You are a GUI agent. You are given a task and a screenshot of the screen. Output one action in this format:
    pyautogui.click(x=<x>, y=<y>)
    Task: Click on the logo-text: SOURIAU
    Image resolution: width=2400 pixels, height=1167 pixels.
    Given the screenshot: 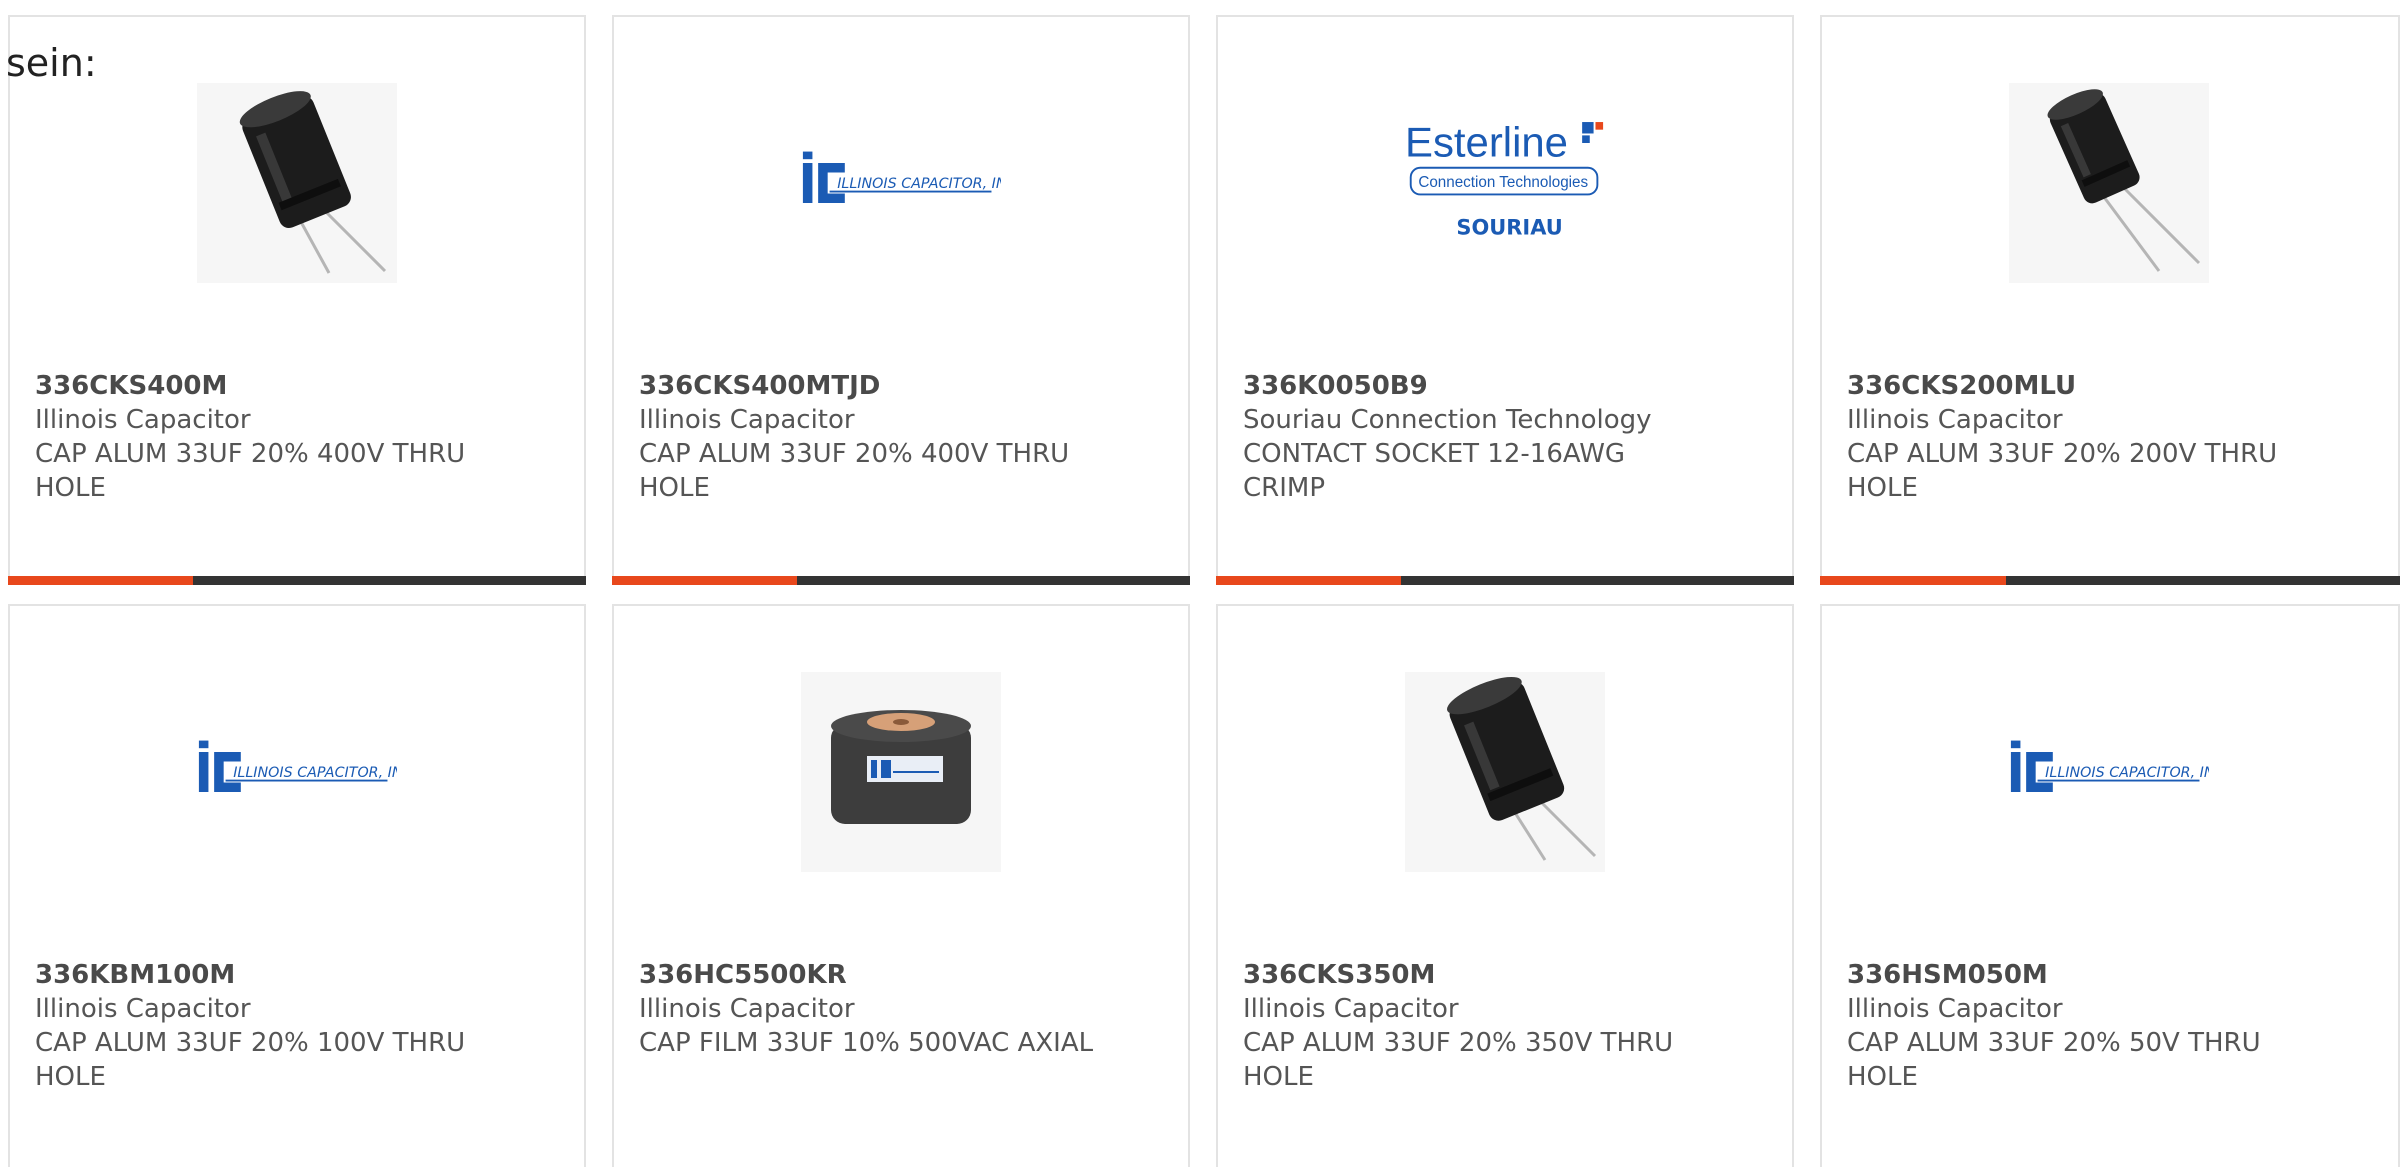 What is the action you would take?
    pyautogui.click(x=1509, y=227)
    